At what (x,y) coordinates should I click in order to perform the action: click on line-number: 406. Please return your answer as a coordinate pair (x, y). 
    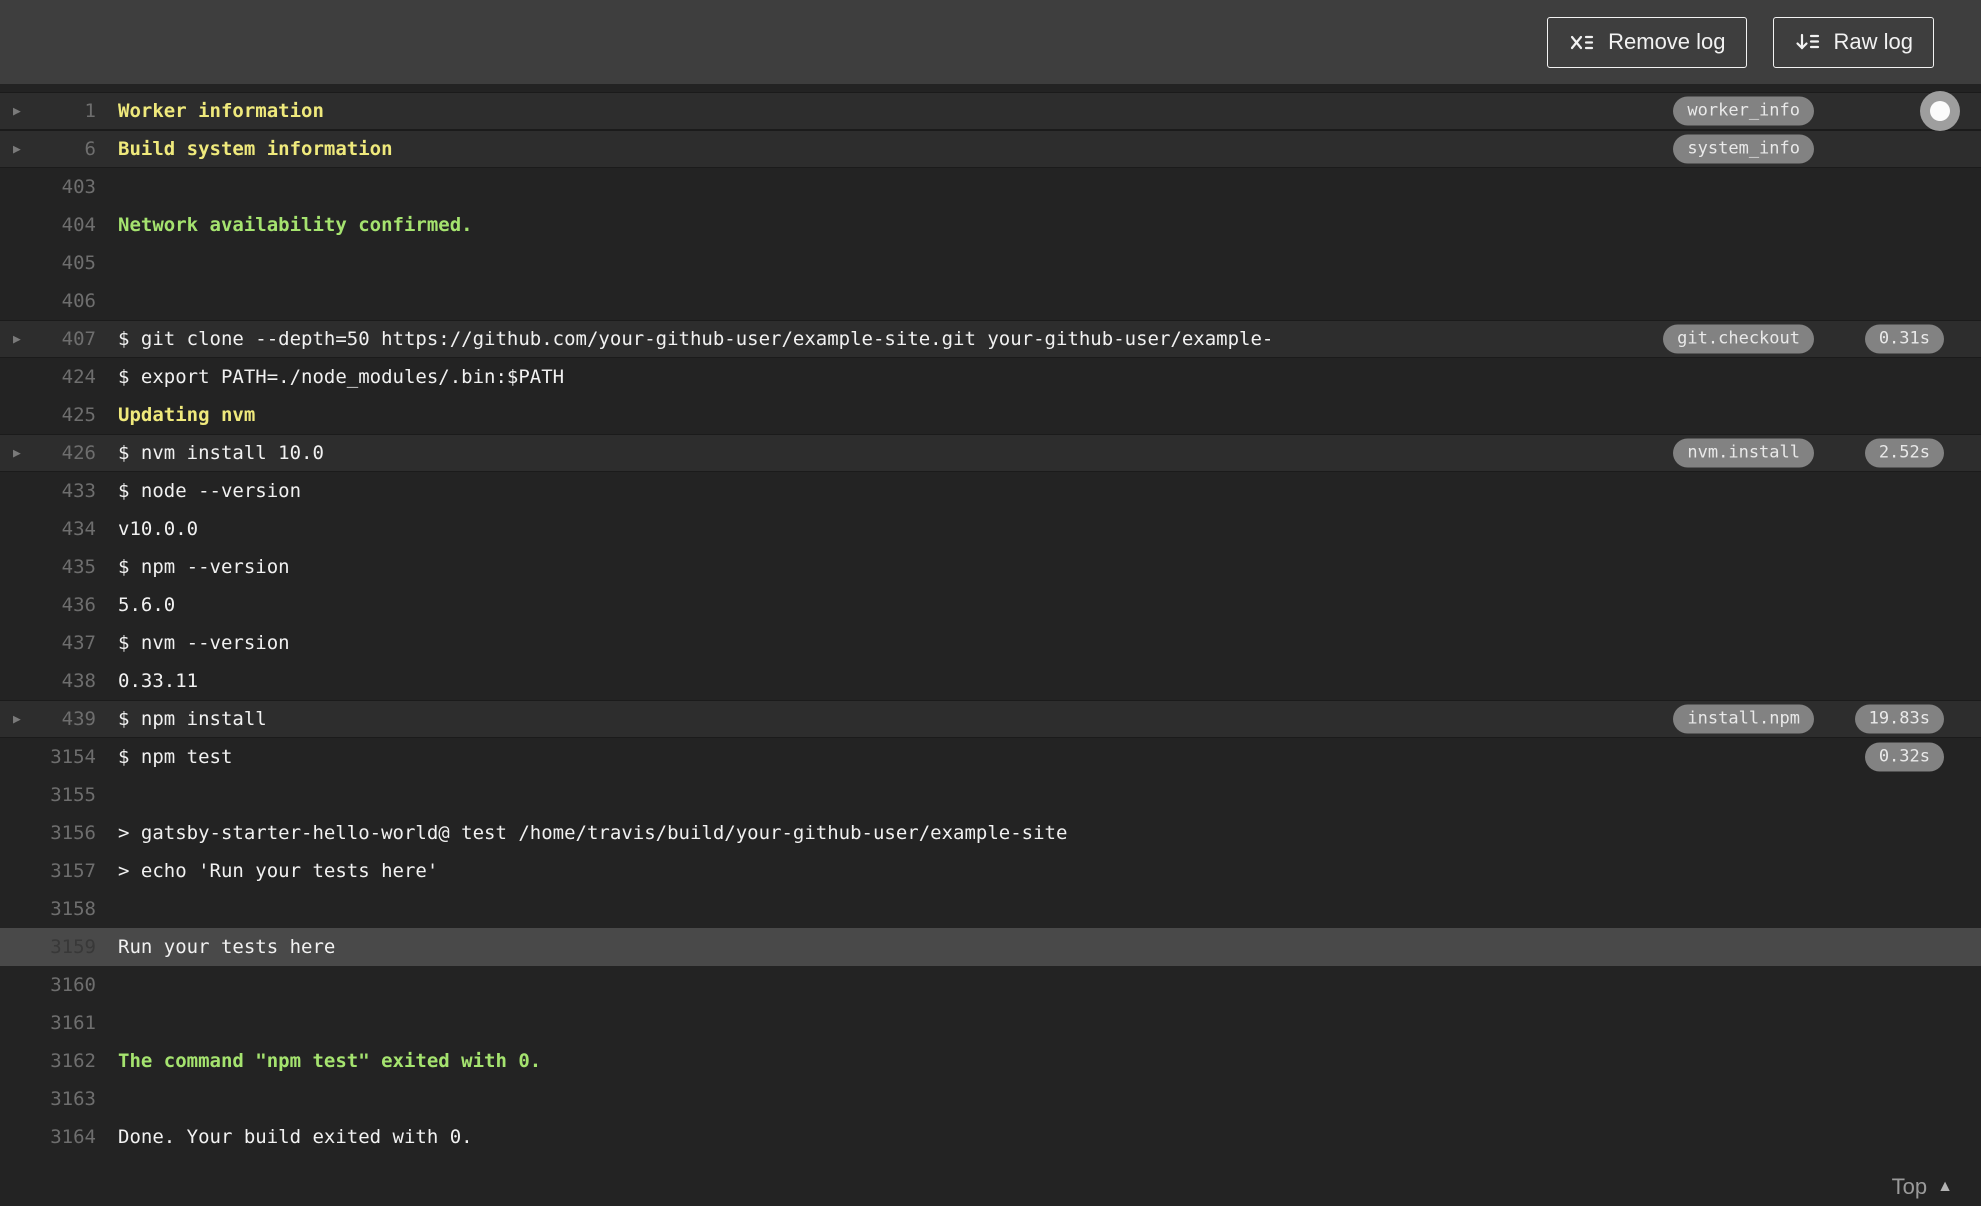
    Looking at the image, I should click on (68, 301).